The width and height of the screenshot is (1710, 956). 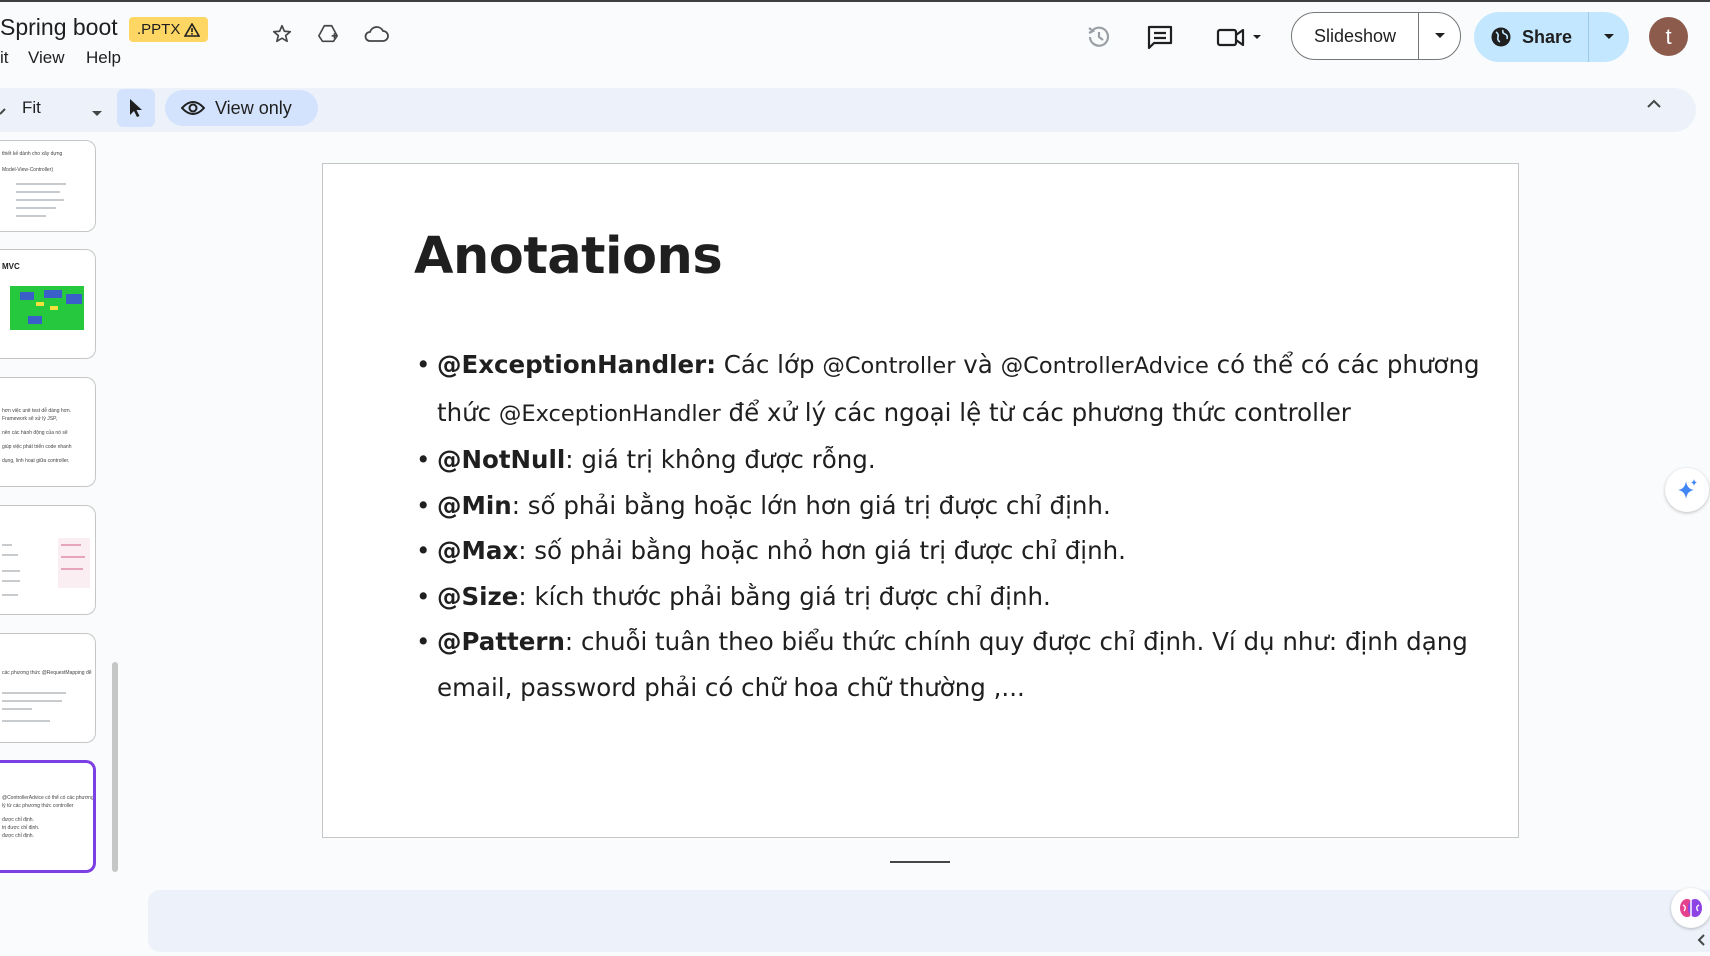 I want to click on menu-edit: it, so click(x=4, y=58).